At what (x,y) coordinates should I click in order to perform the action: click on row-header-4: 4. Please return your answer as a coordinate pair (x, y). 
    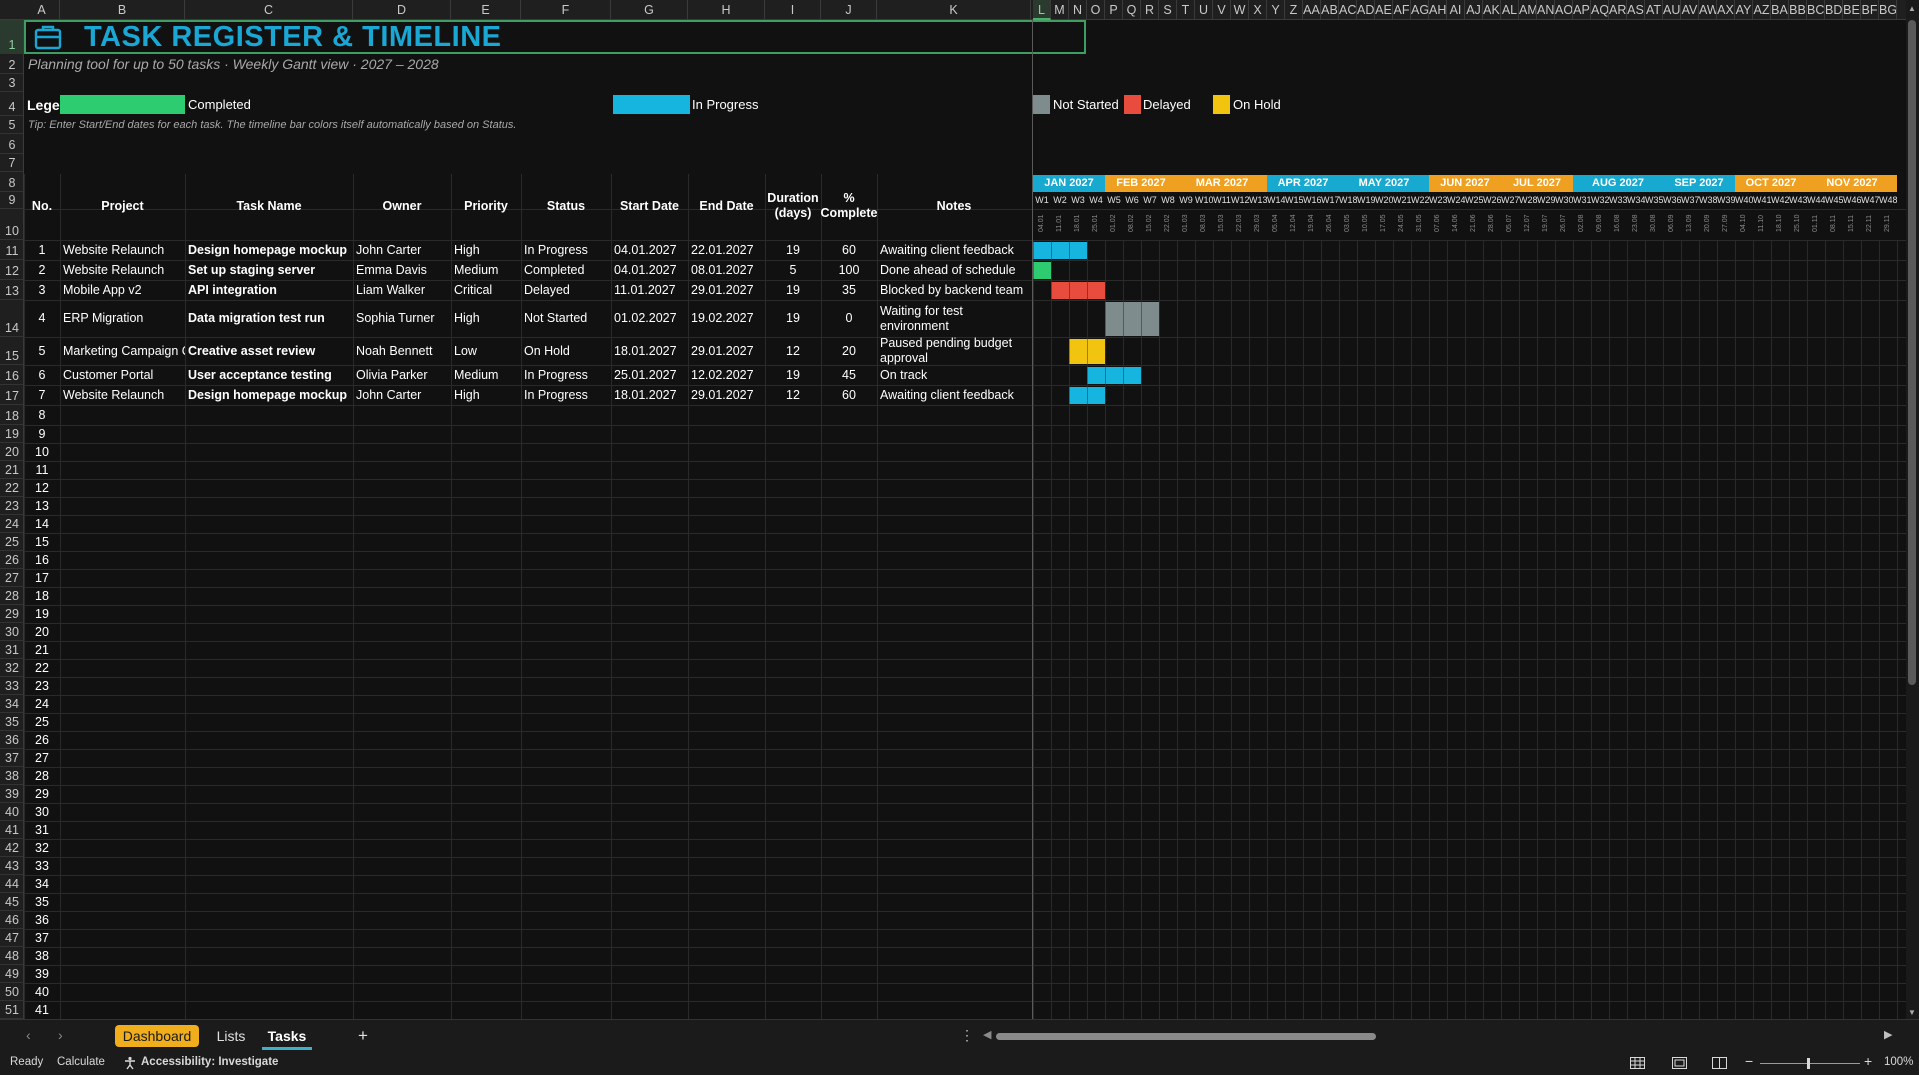
    Looking at the image, I should click on (11, 104).